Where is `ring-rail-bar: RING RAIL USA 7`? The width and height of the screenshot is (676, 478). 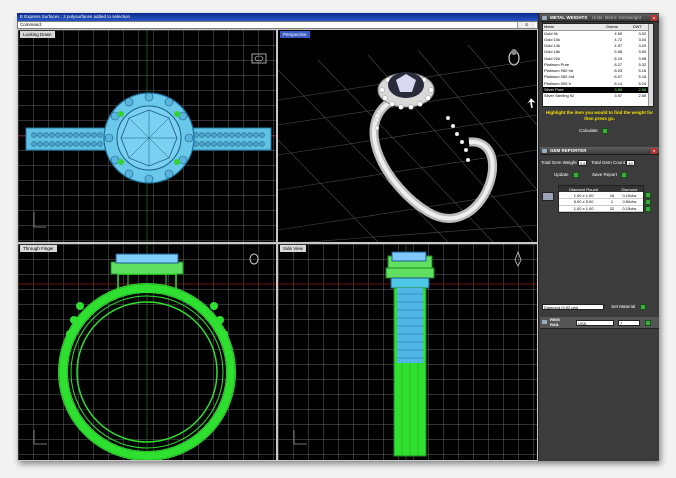 ring-rail-bar: RING RAIL USA 7 is located at coordinates (599, 323).